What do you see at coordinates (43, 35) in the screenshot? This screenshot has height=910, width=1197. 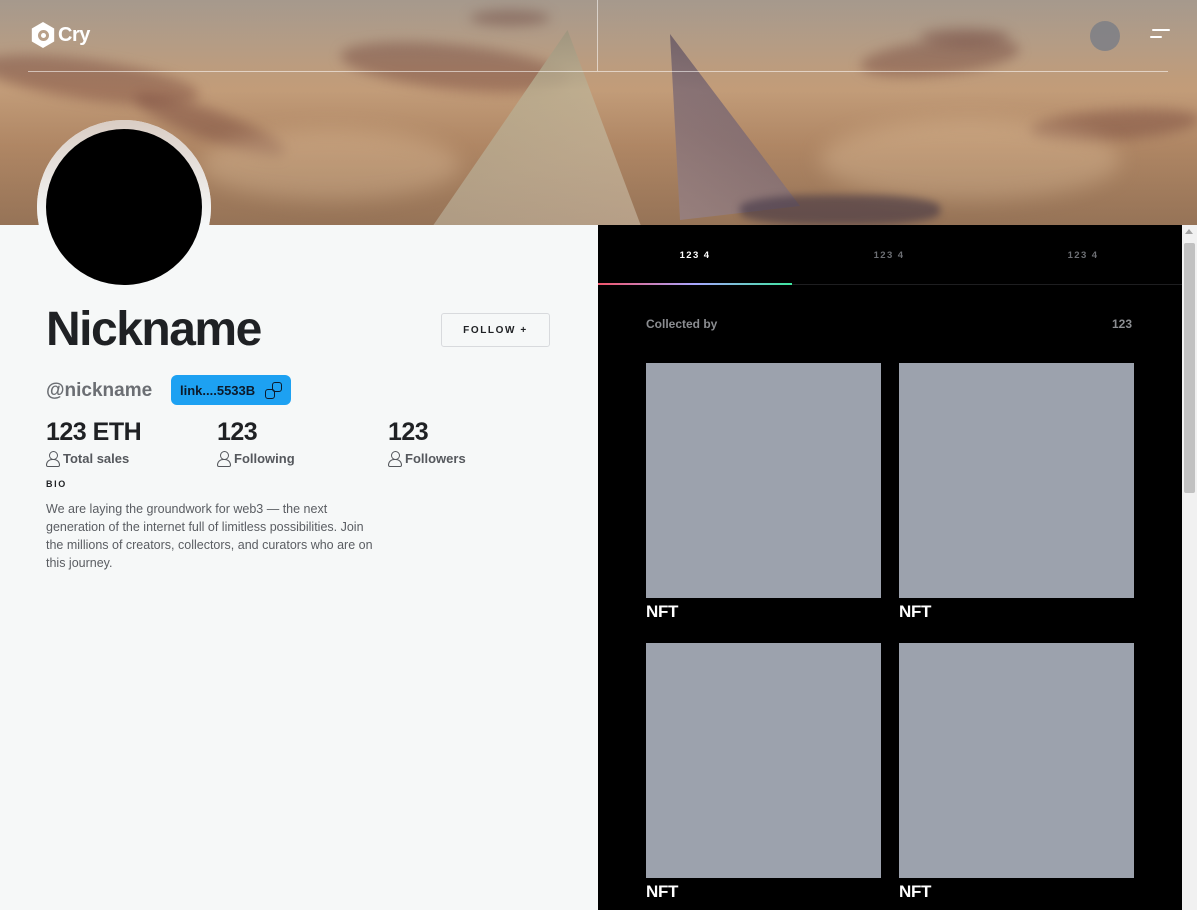 I see `logo-icon` at bounding box center [43, 35].